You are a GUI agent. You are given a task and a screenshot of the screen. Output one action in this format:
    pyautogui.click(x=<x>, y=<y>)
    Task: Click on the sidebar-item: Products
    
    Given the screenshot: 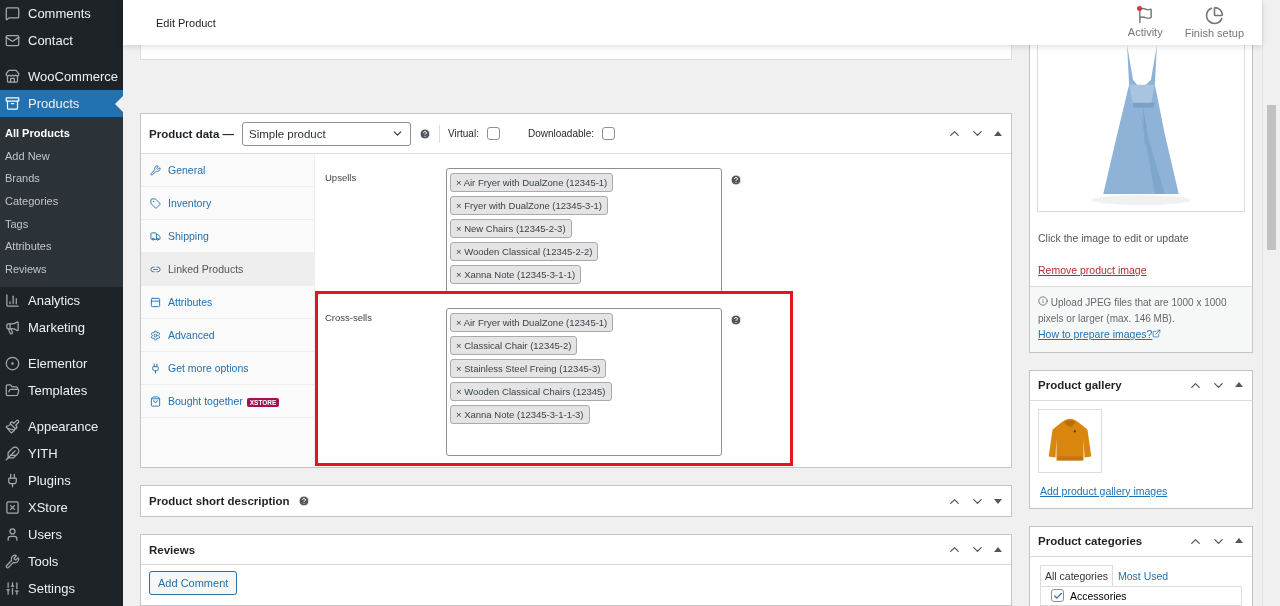 What is the action you would take?
    pyautogui.click(x=61, y=103)
    